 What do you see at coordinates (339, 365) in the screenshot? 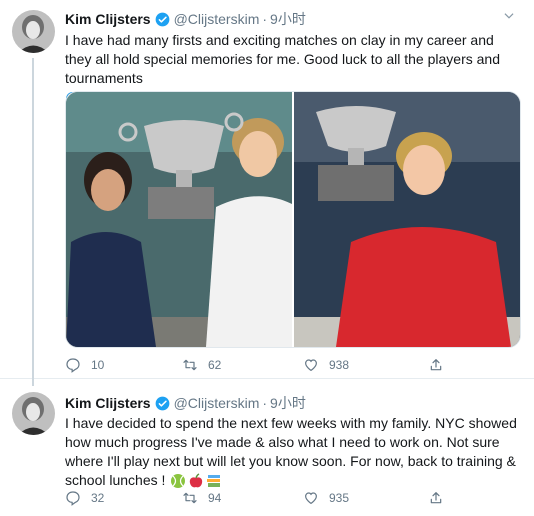
I see `like-count: 938` at bounding box center [339, 365].